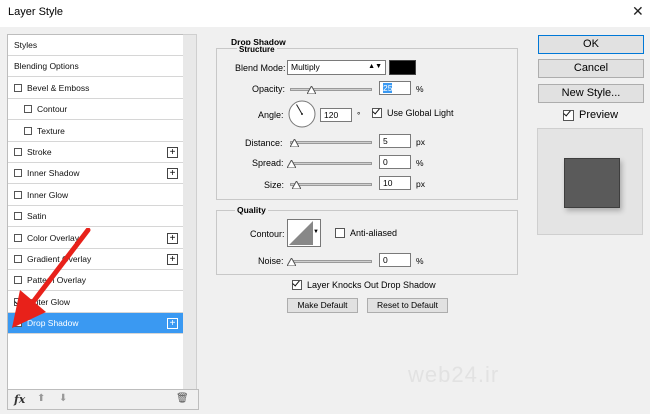  Describe the element at coordinates (302, 114) in the screenshot. I see `angle-dial` at that location.